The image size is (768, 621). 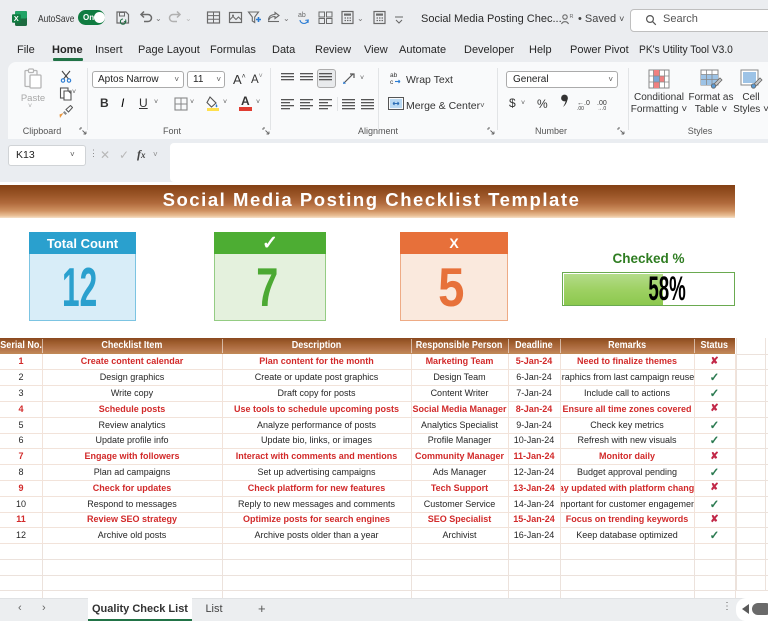 What do you see at coordinates (601, 108) in the screenshot?
I see `svg-text: →.0` at bounding box center [601, 108].